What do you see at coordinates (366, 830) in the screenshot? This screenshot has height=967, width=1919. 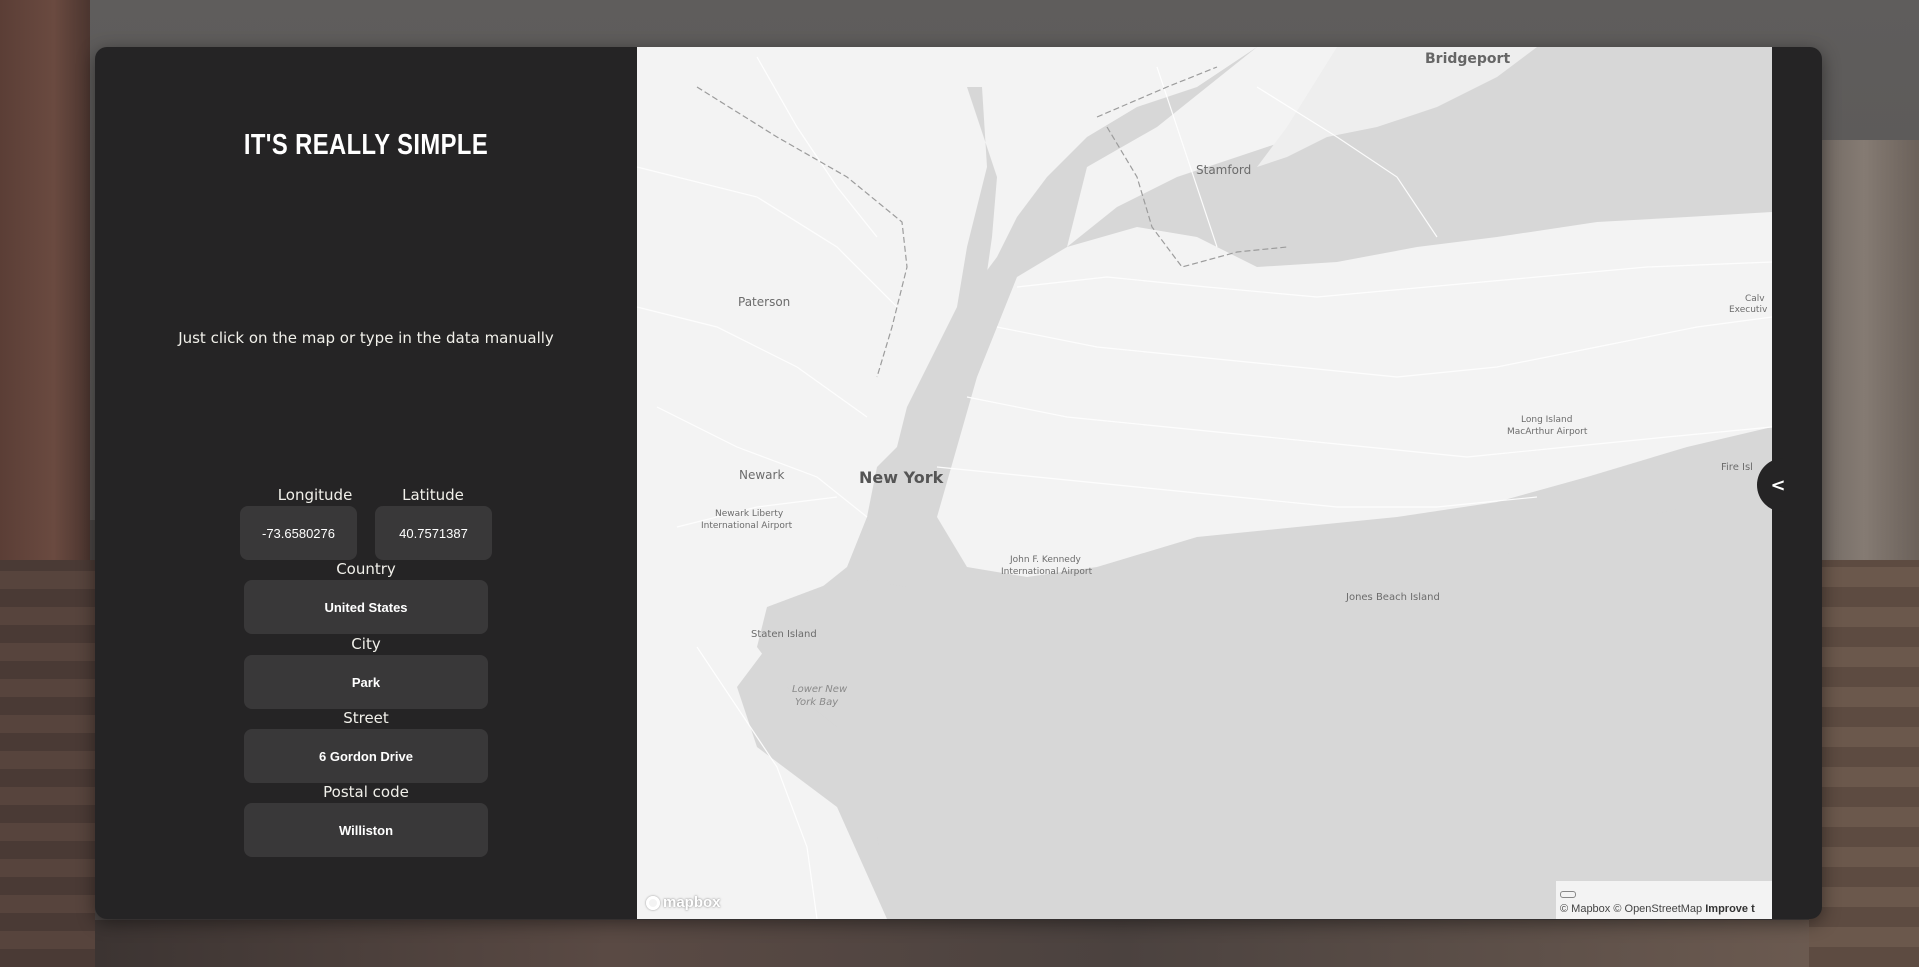 I see `postal-code-field: Williston` at bounding box center [366, 830].